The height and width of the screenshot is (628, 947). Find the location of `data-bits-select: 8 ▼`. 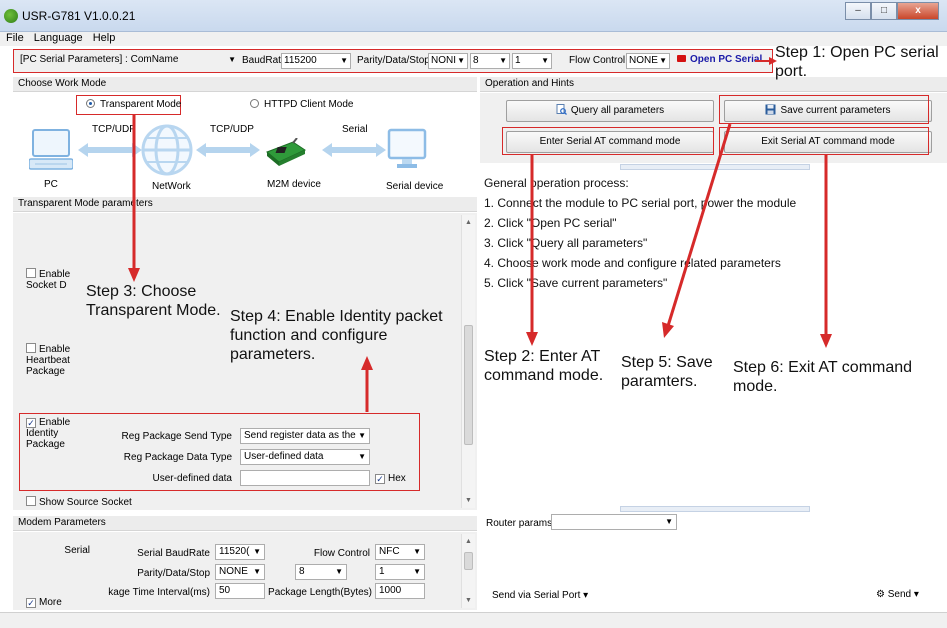

data-bits-select: 8 ▼ is located at coordinates (490, 61).